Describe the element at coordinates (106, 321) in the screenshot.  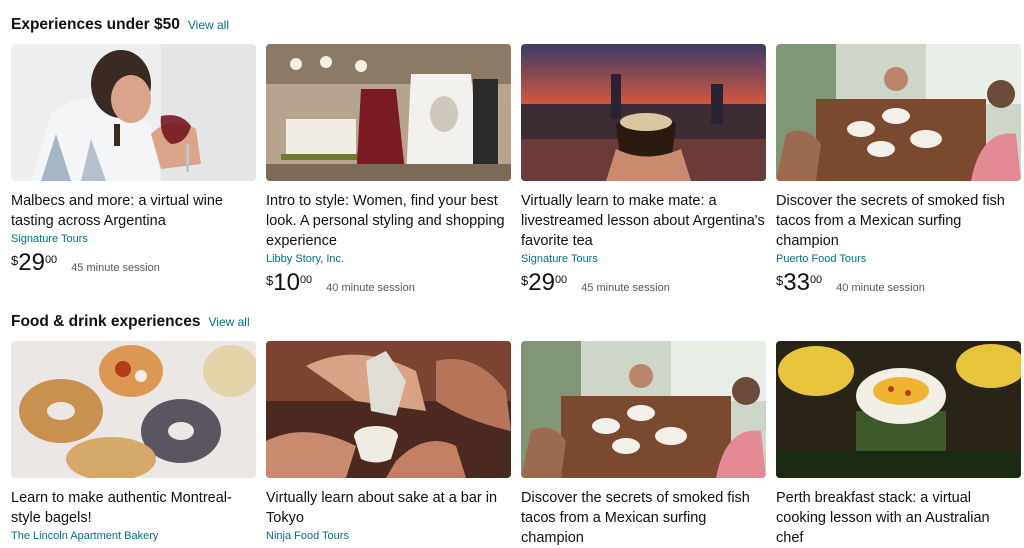
I see `section-title: Food & drink experiences` at that location.